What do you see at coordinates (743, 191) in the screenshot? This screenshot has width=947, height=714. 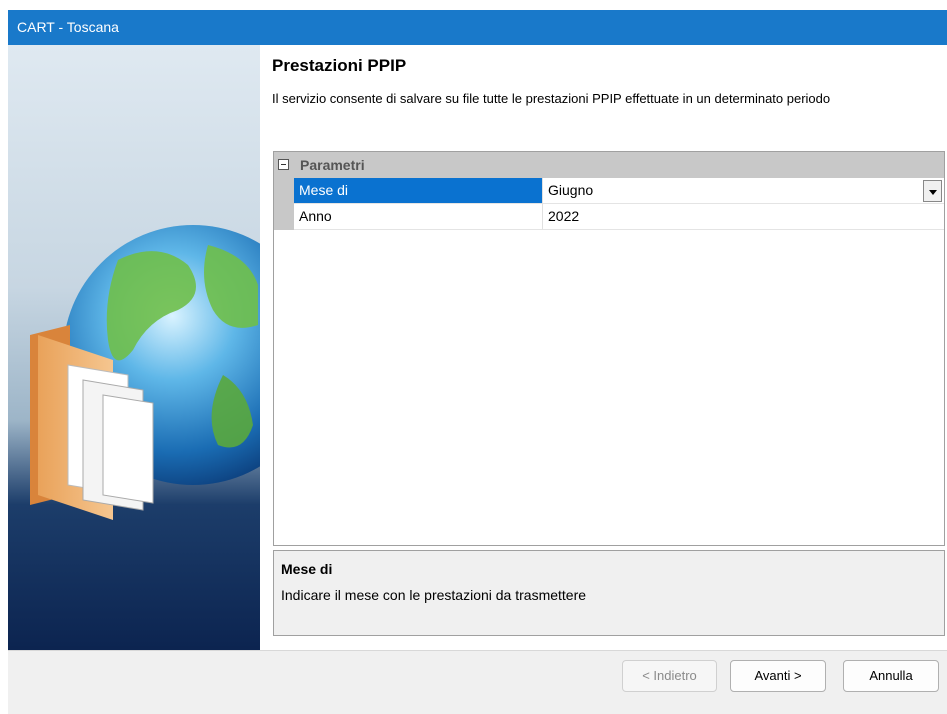 I see `property-value-mese: Giugno` at bounding box center [743, 191].